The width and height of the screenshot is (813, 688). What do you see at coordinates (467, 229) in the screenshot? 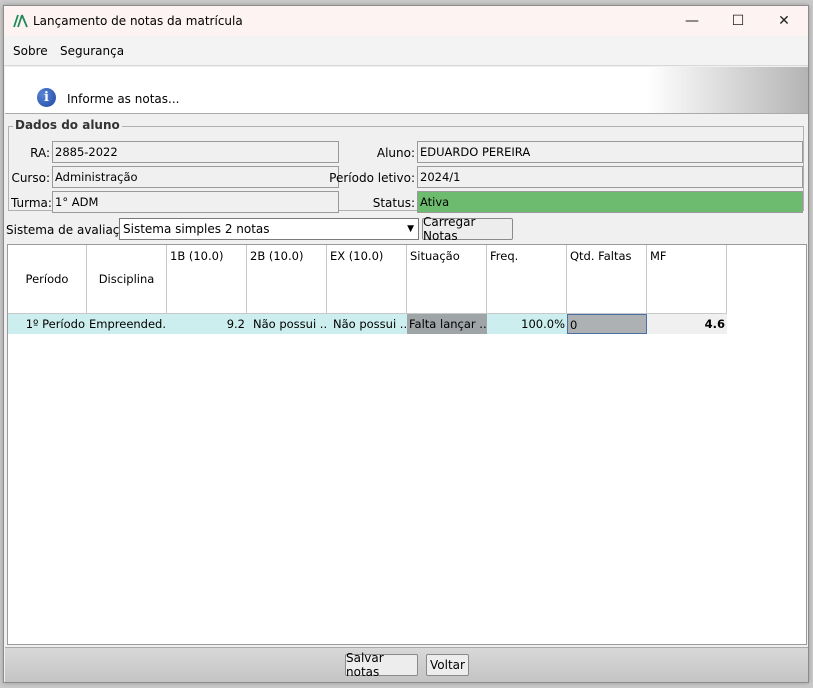
I see `carregar-notas-button: Carregar Notas` at bounding box center [467, 229].